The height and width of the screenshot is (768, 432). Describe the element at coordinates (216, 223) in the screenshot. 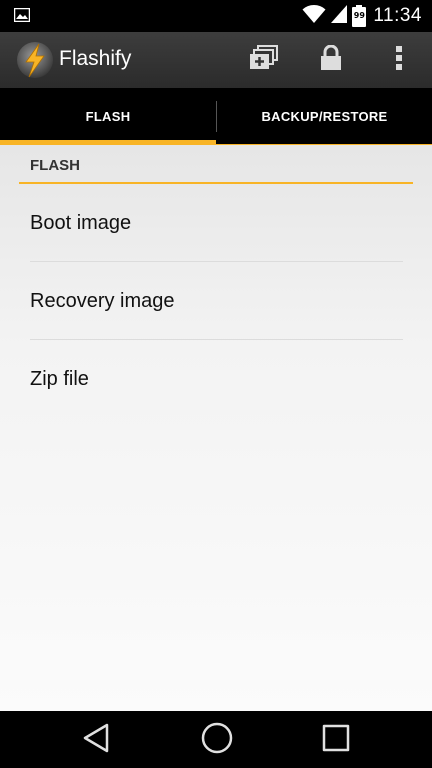

I see `list-item-boot-image: Boot image` at that location.